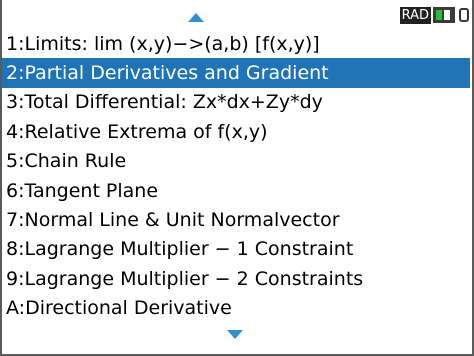  What do you see at coordinates (236, 308) in the screenshot?
I see `menu-item-directional-derivative: A: Directional Derivative` at bounding box center [236, 308].